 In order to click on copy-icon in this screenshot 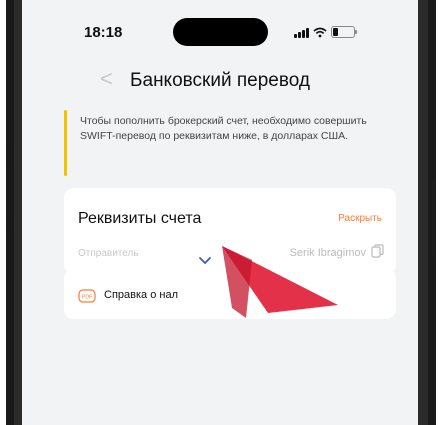, I will do `click(377, 251)`.